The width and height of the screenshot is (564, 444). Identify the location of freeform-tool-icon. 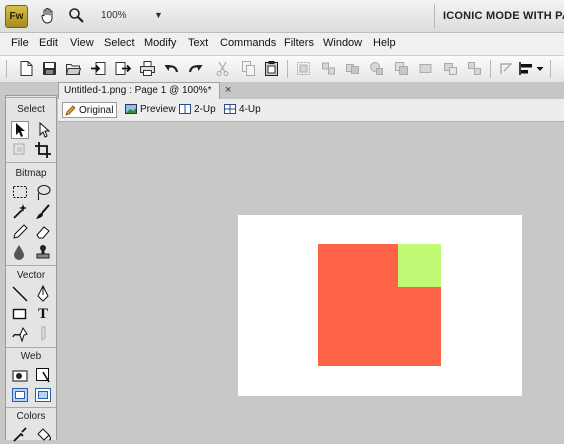
(20, 334).